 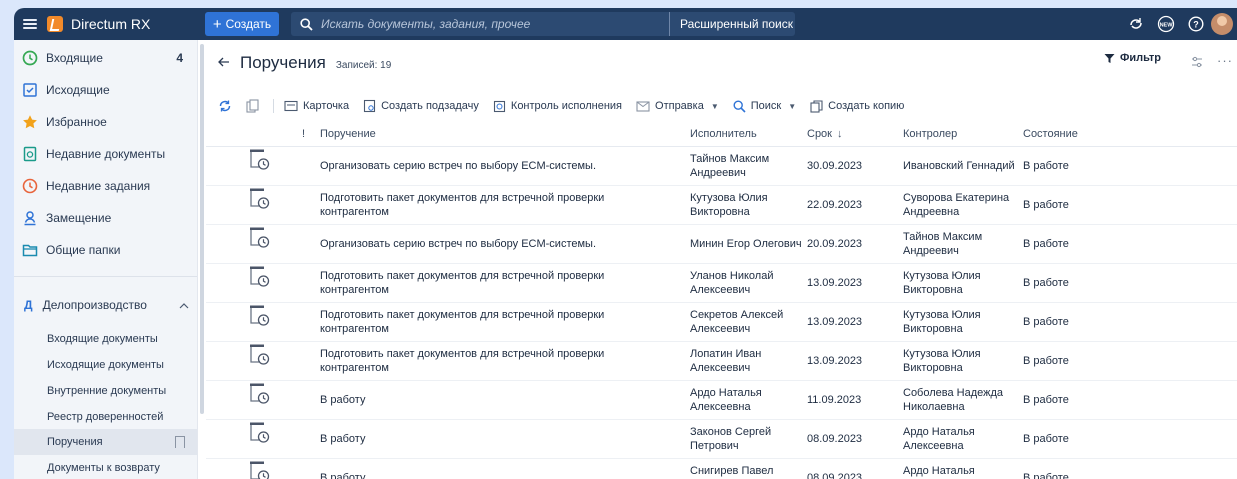 What do you see at coordinates (721, 63) in the screenshot?
I see `page-header: Поручения Записей: 19 Фильтр ···` at bounding box center [721, 63].